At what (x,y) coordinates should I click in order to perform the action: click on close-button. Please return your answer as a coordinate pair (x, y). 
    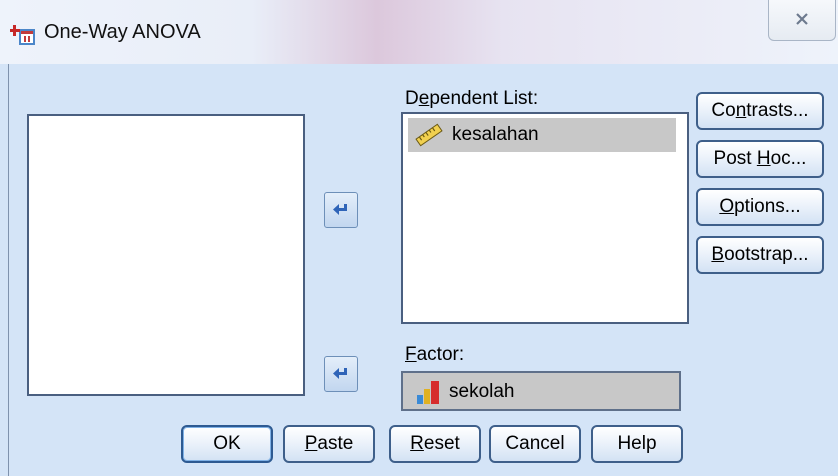
    Looking at the image, I should click on (802, 20).